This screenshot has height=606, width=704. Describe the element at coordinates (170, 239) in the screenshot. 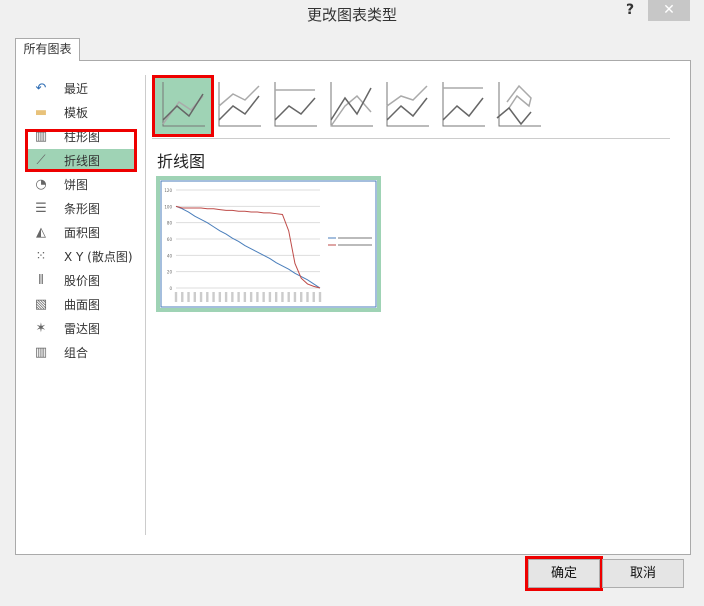

I see `y-tick-label: 60` at that location.